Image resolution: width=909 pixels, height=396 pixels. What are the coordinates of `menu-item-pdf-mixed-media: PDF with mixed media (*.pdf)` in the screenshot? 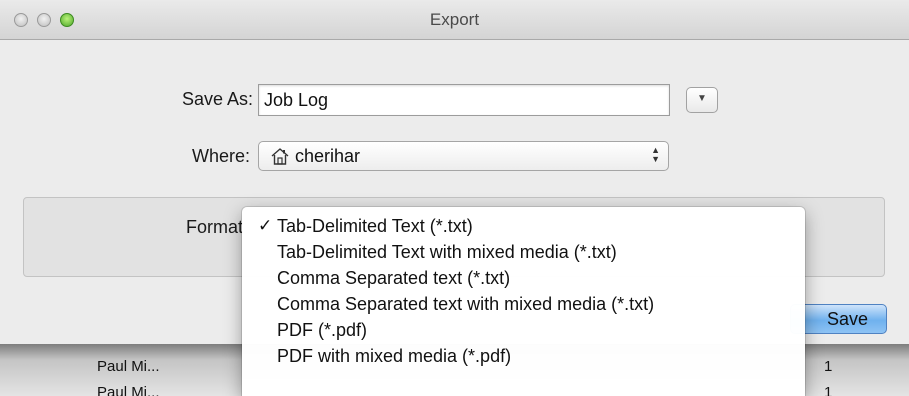 It's located at (523, 356).